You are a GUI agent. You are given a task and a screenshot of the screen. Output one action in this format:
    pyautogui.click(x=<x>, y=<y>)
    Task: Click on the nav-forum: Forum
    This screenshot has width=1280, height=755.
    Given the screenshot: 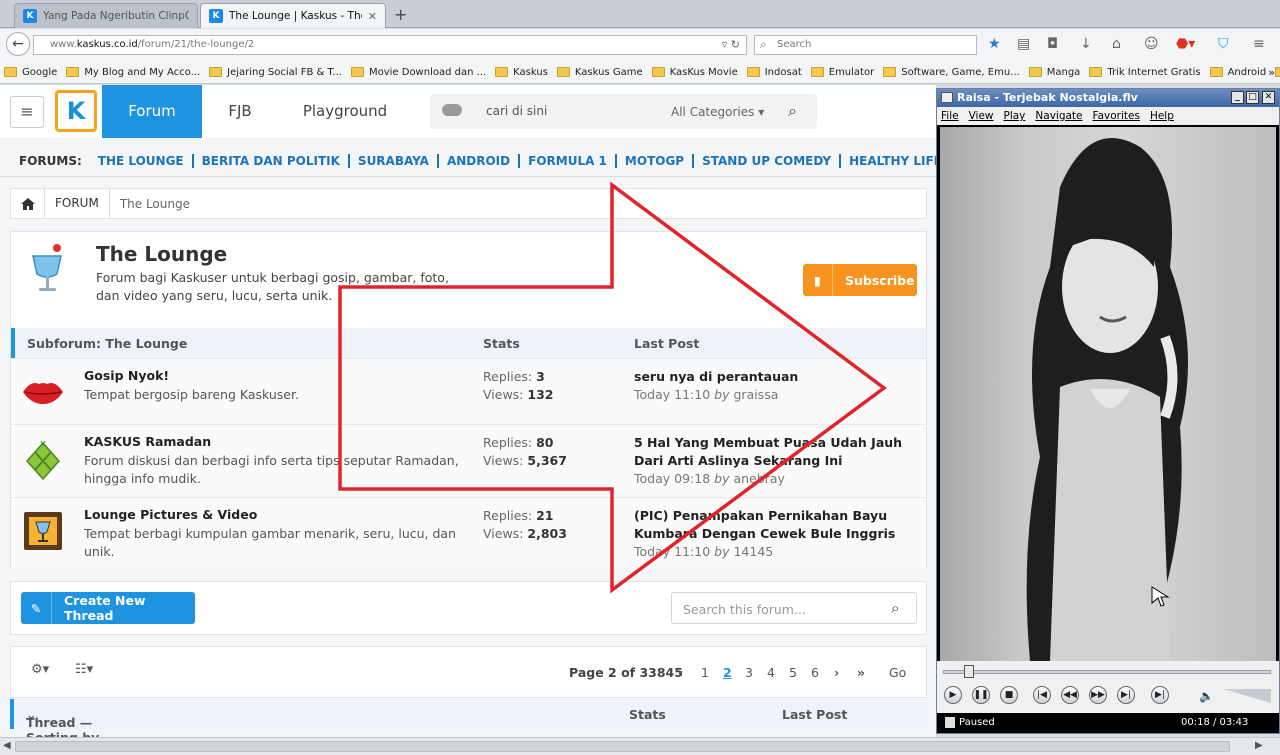 What is the action you would take?
    pyautogui.click(x=152, y=111)
    